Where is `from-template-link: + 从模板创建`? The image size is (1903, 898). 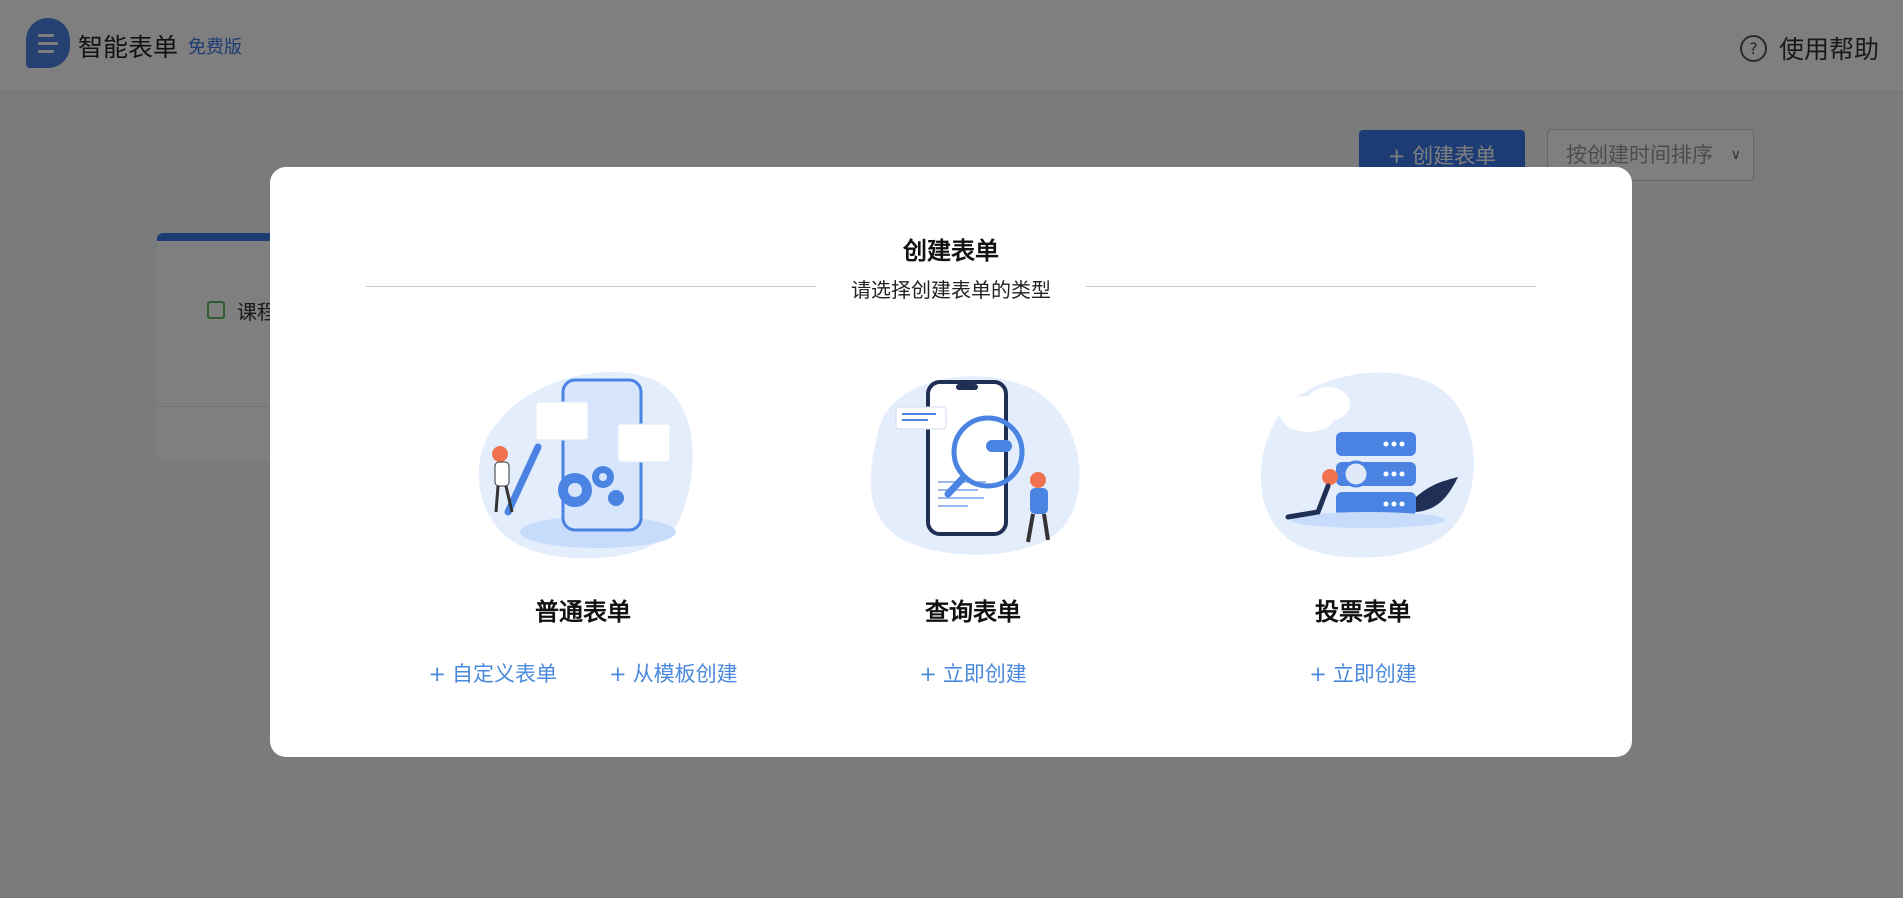
from-template-link: + 从模板创建 is located at coordinates (673, 673).